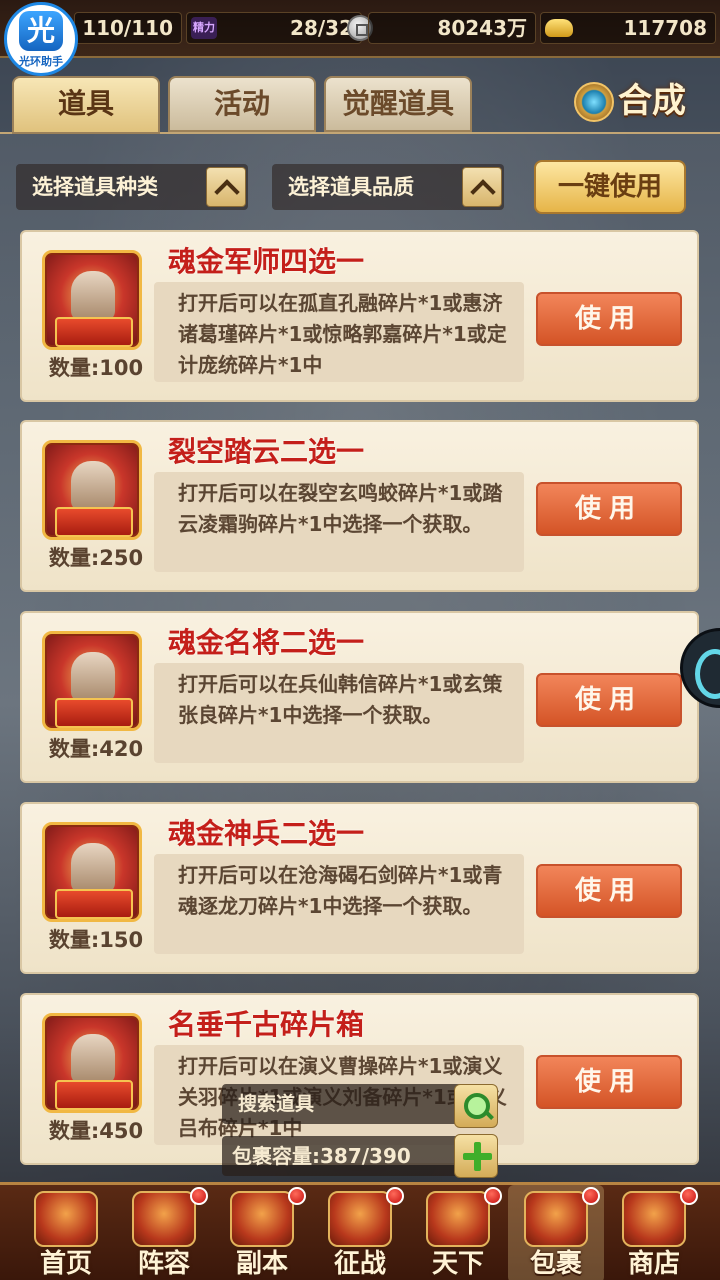  I want to click on item-type-filter-label: 选择道具种类, so click(95, 187).